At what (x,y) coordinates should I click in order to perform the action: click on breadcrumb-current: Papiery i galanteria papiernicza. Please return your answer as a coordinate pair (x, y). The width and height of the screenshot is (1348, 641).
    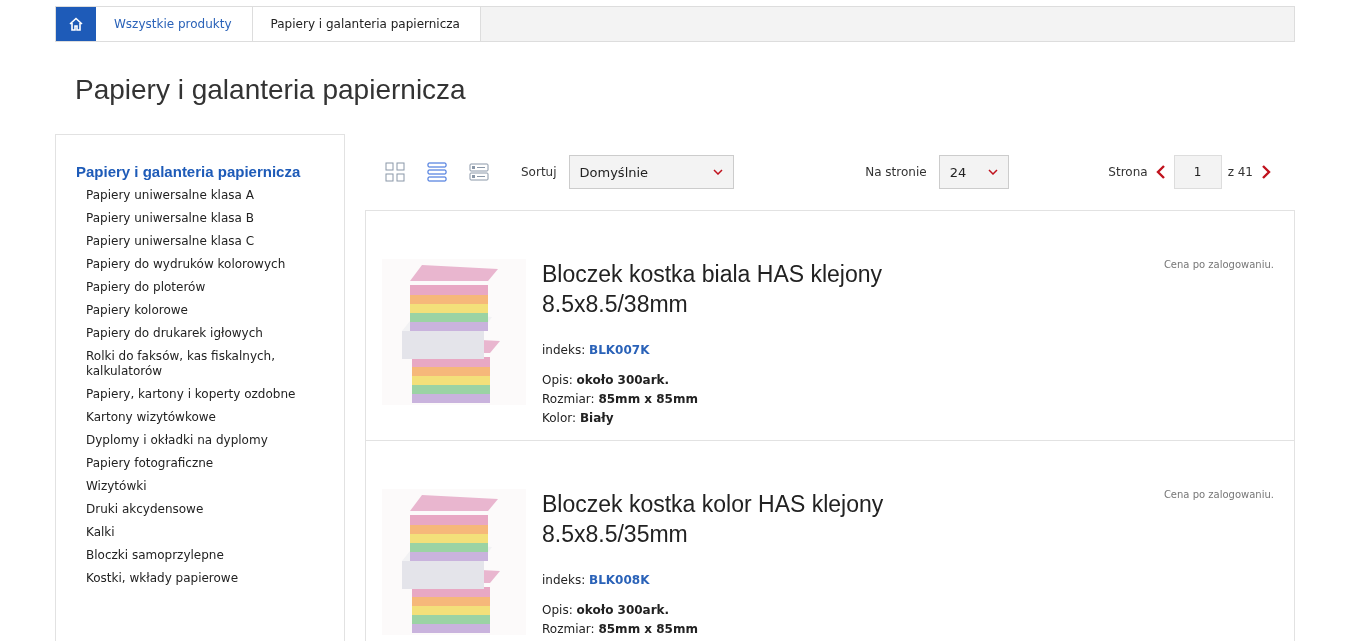
    Looking at the image, I should click on (366, 24).